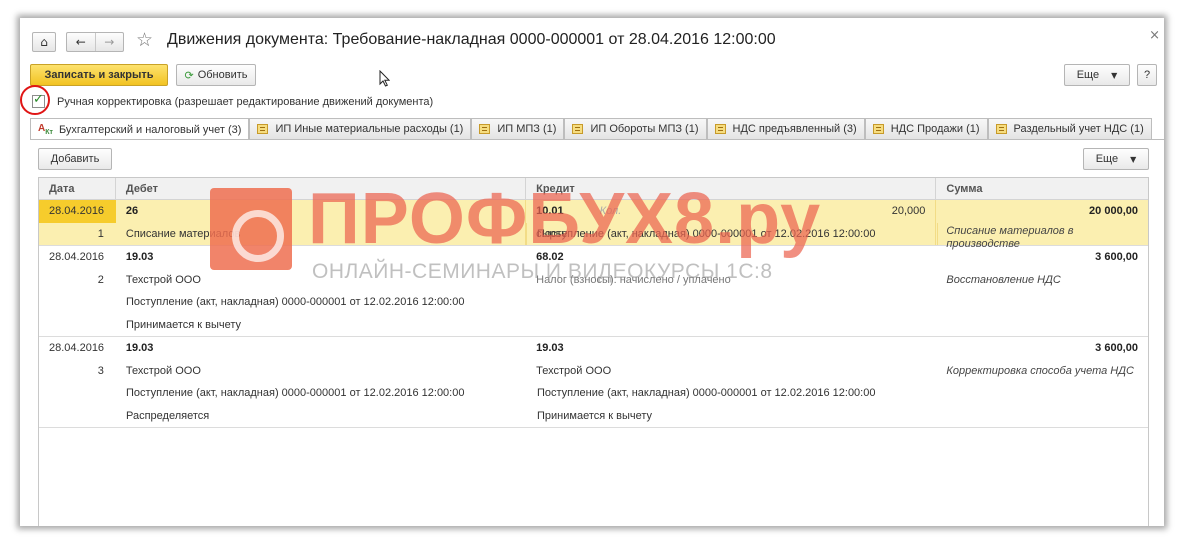 The width and height of the screenshot is (1182, 544). I want to click on more-menu-button: Еще ▼, so click(1097, 75).